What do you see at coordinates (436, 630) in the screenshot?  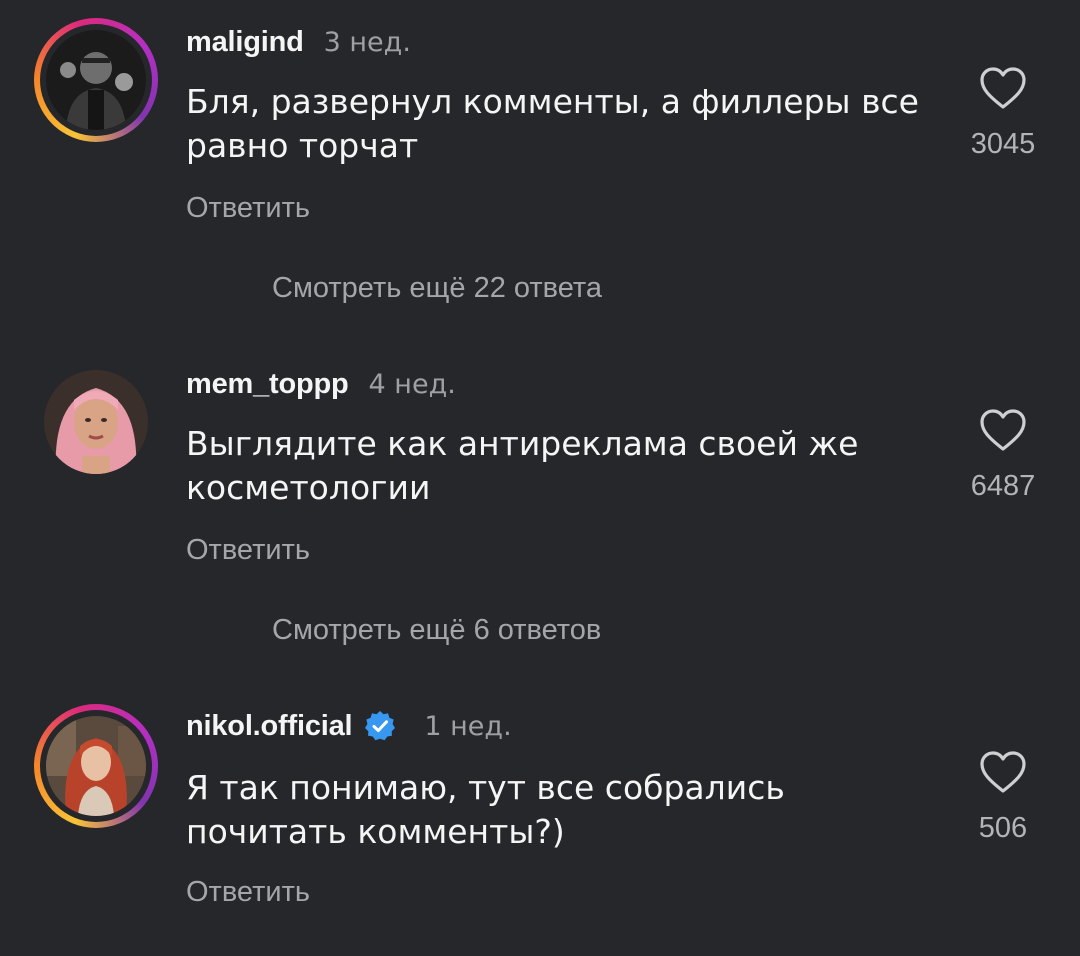 I see `view-more-replies-button: Смотреть ещё 6 ответов` at bounding box center [436, 630].